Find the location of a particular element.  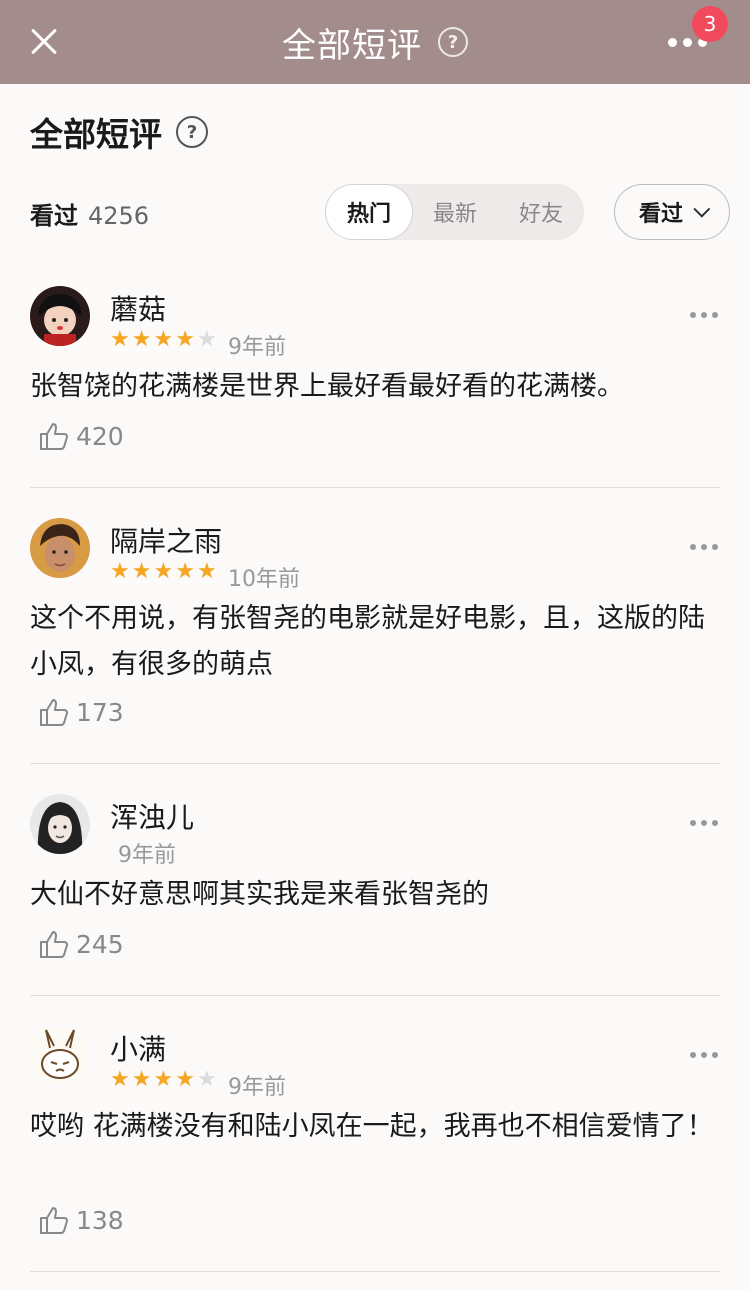

watched-label: 看过 is located at coordinates (54, 216).